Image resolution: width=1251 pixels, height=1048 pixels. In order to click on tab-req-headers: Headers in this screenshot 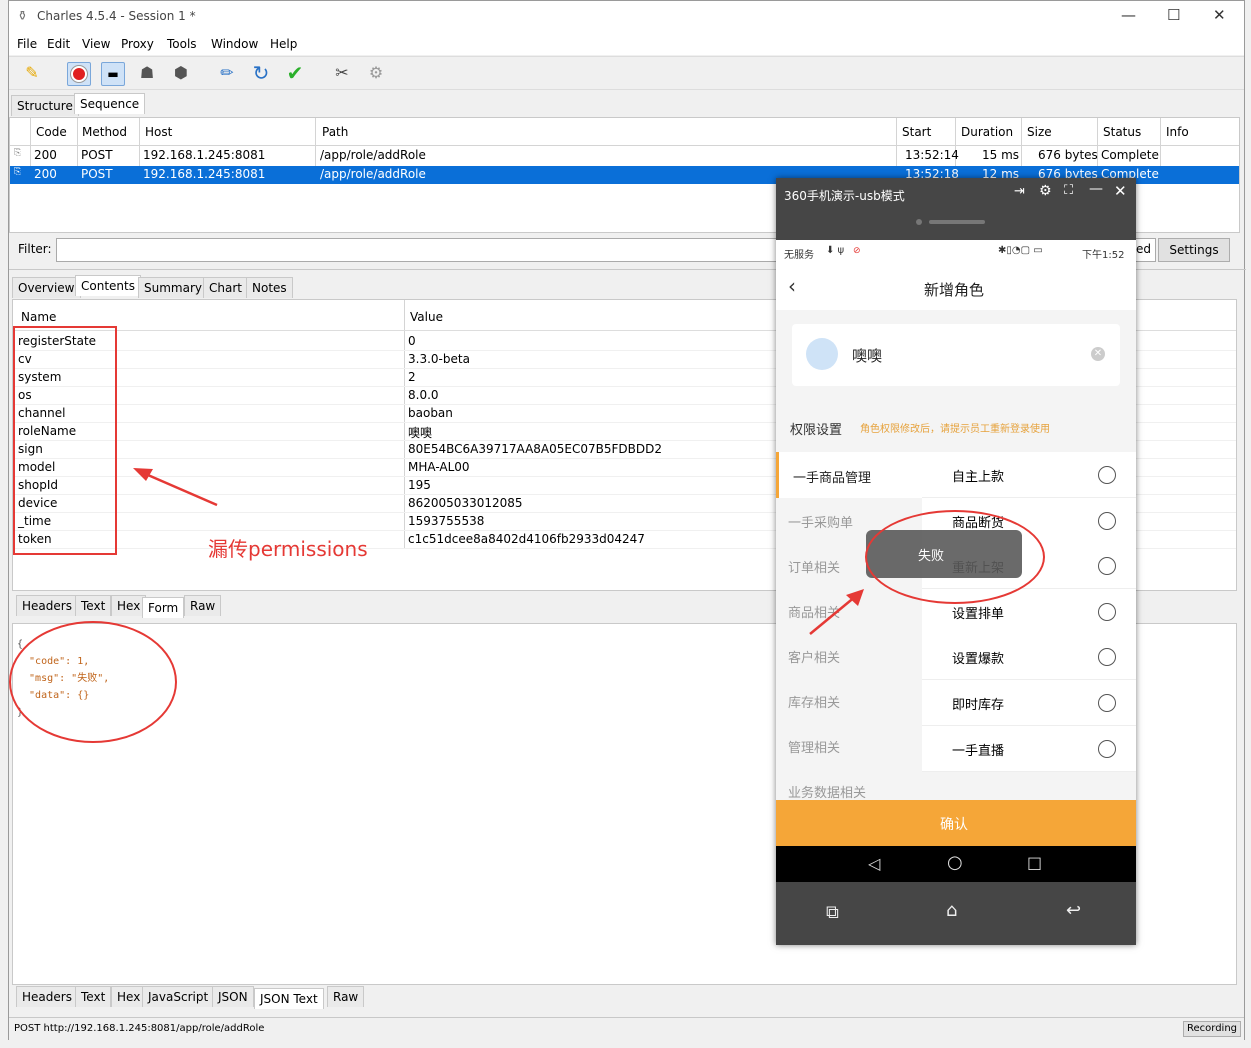, I will do `click(47, 605)`.